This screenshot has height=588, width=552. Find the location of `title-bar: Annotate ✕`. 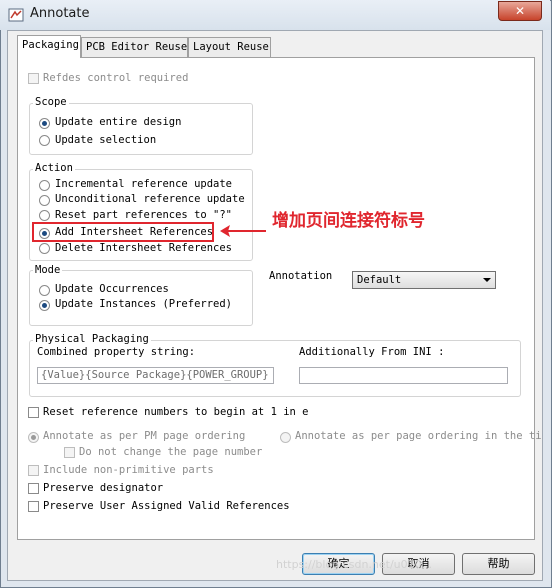

title-bar: Annotate ✕ is located at coordinates (275, 15).